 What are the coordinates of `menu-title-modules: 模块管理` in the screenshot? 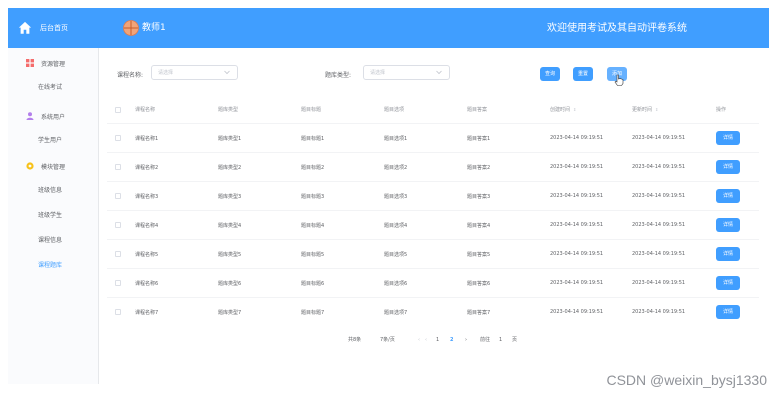 It's located at (53, 166).